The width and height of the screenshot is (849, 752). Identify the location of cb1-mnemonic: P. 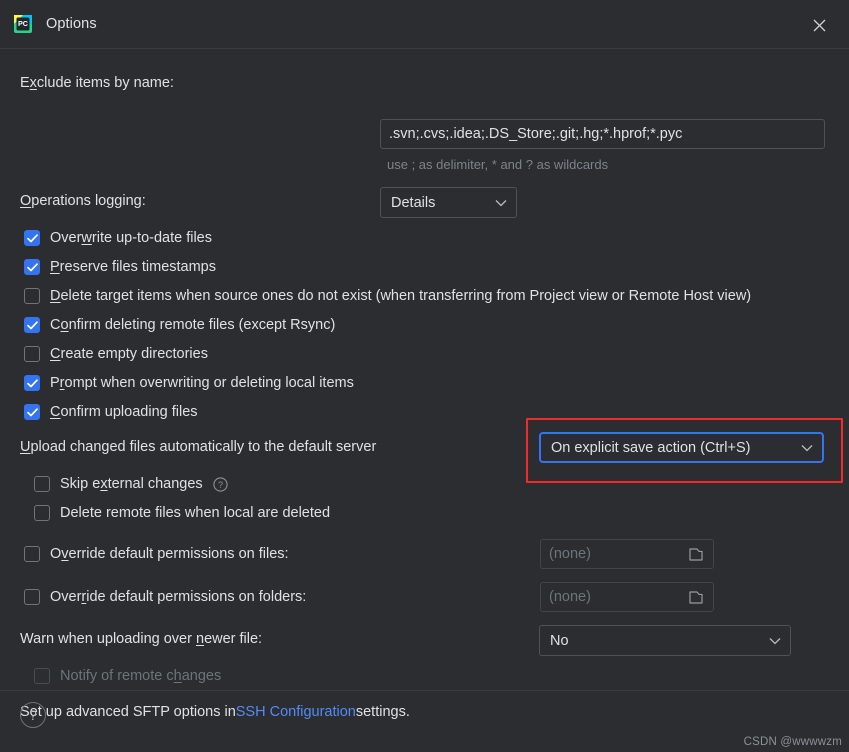
(55, 267).